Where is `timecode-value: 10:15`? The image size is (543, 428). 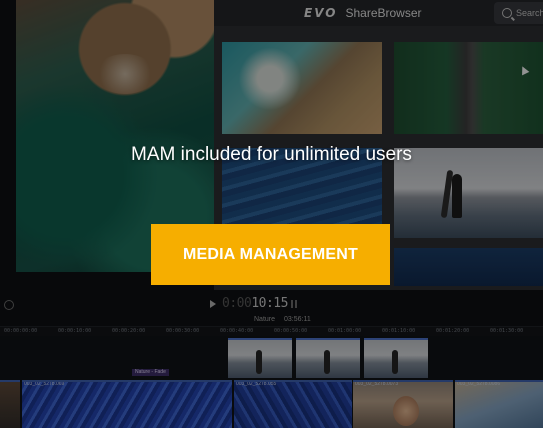
timecode-value: 10:15 is located at coordinates (269, 303).